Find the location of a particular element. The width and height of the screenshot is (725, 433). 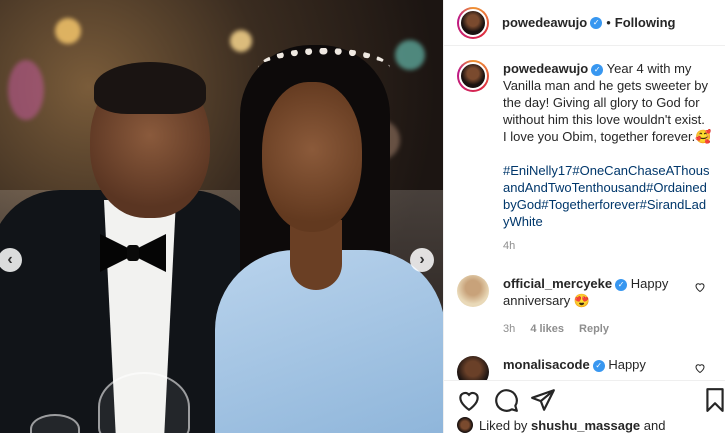

following-button: Following is located at coordinates (645, 22).